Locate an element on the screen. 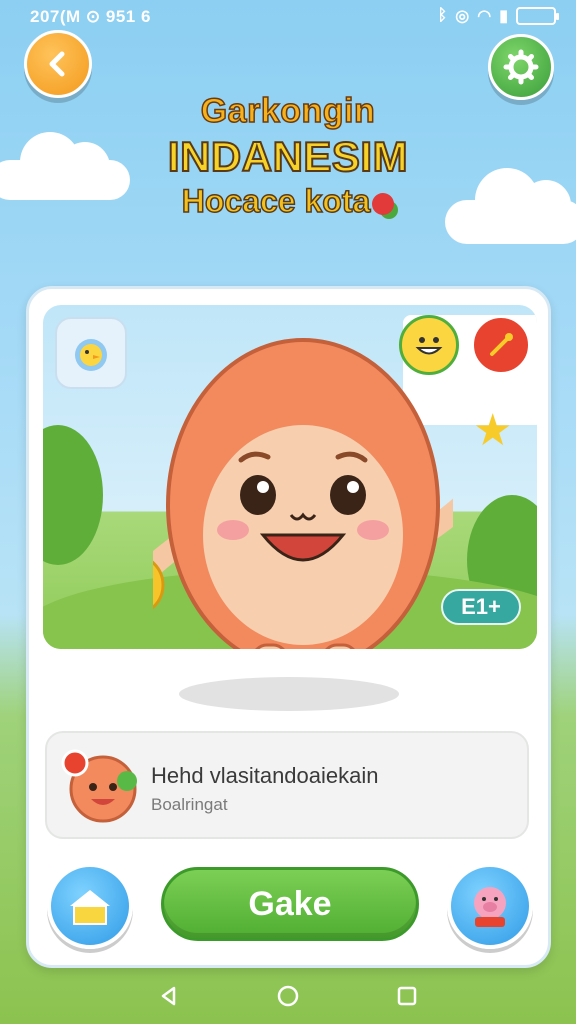  play-button: Gake is located at coordinates (290, 904).